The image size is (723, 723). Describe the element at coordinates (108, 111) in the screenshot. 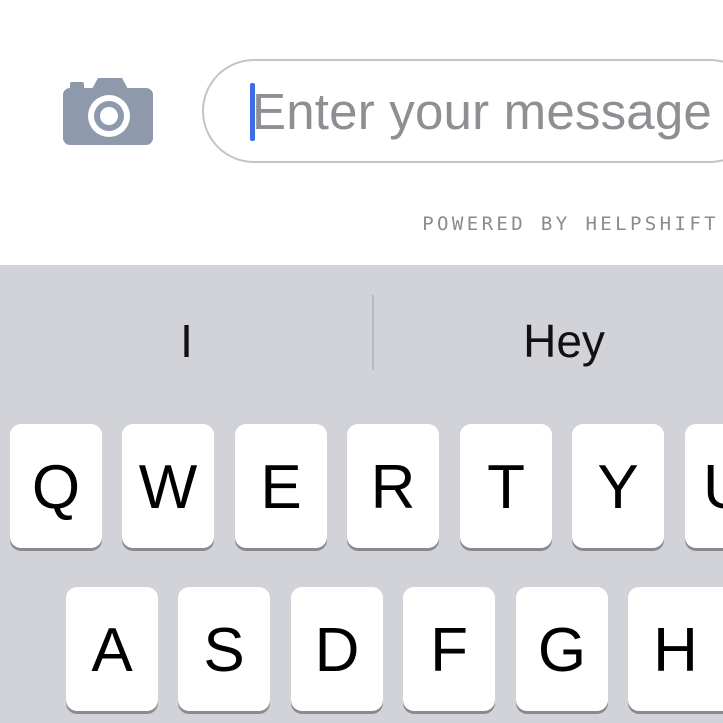

I see `camera-icon` at that location.